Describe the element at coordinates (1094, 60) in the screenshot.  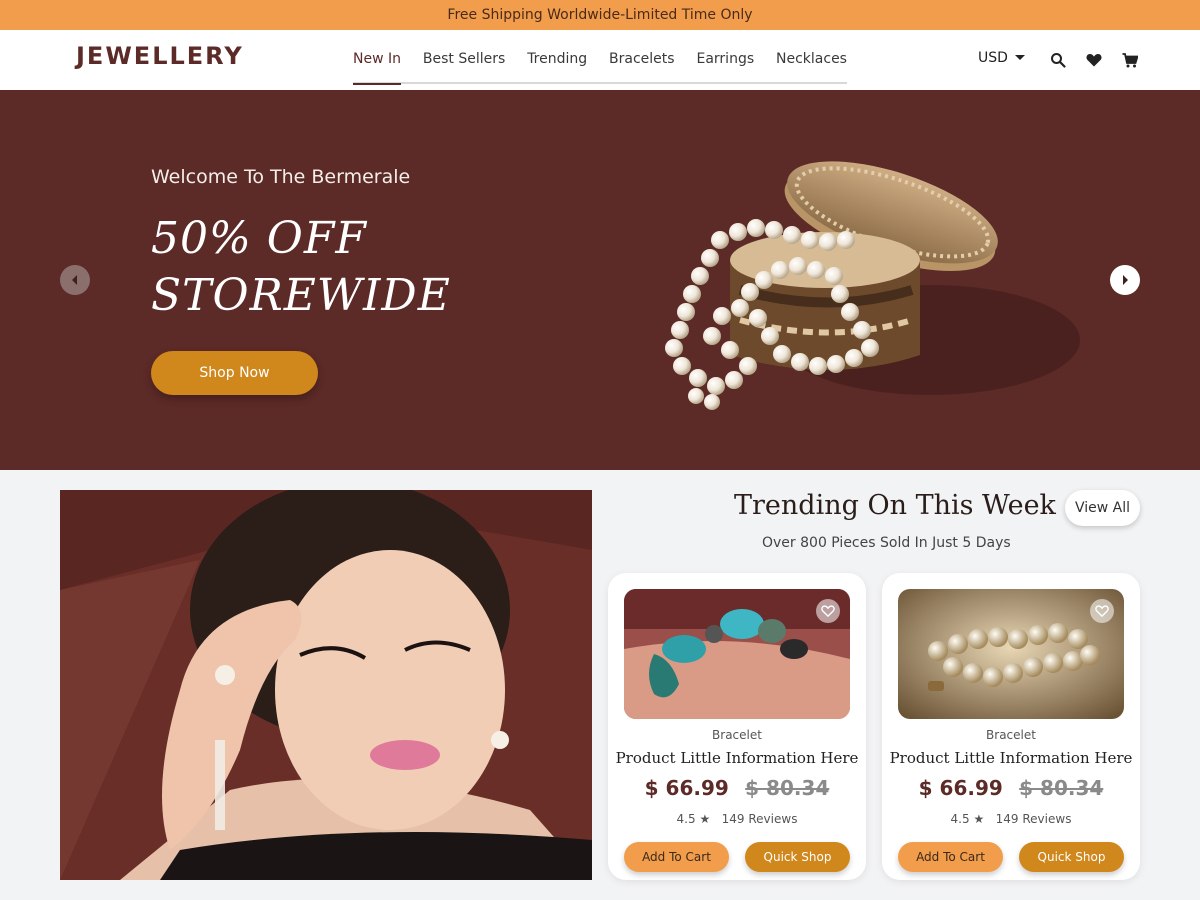
I see `heart-icon` at that location.